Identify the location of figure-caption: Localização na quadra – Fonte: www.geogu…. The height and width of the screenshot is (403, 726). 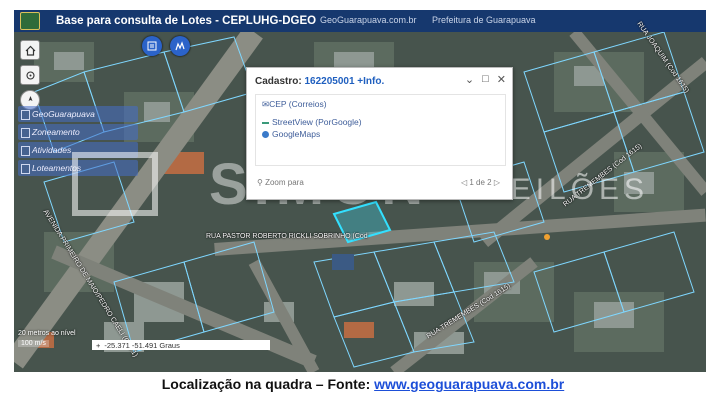
(363, 384).